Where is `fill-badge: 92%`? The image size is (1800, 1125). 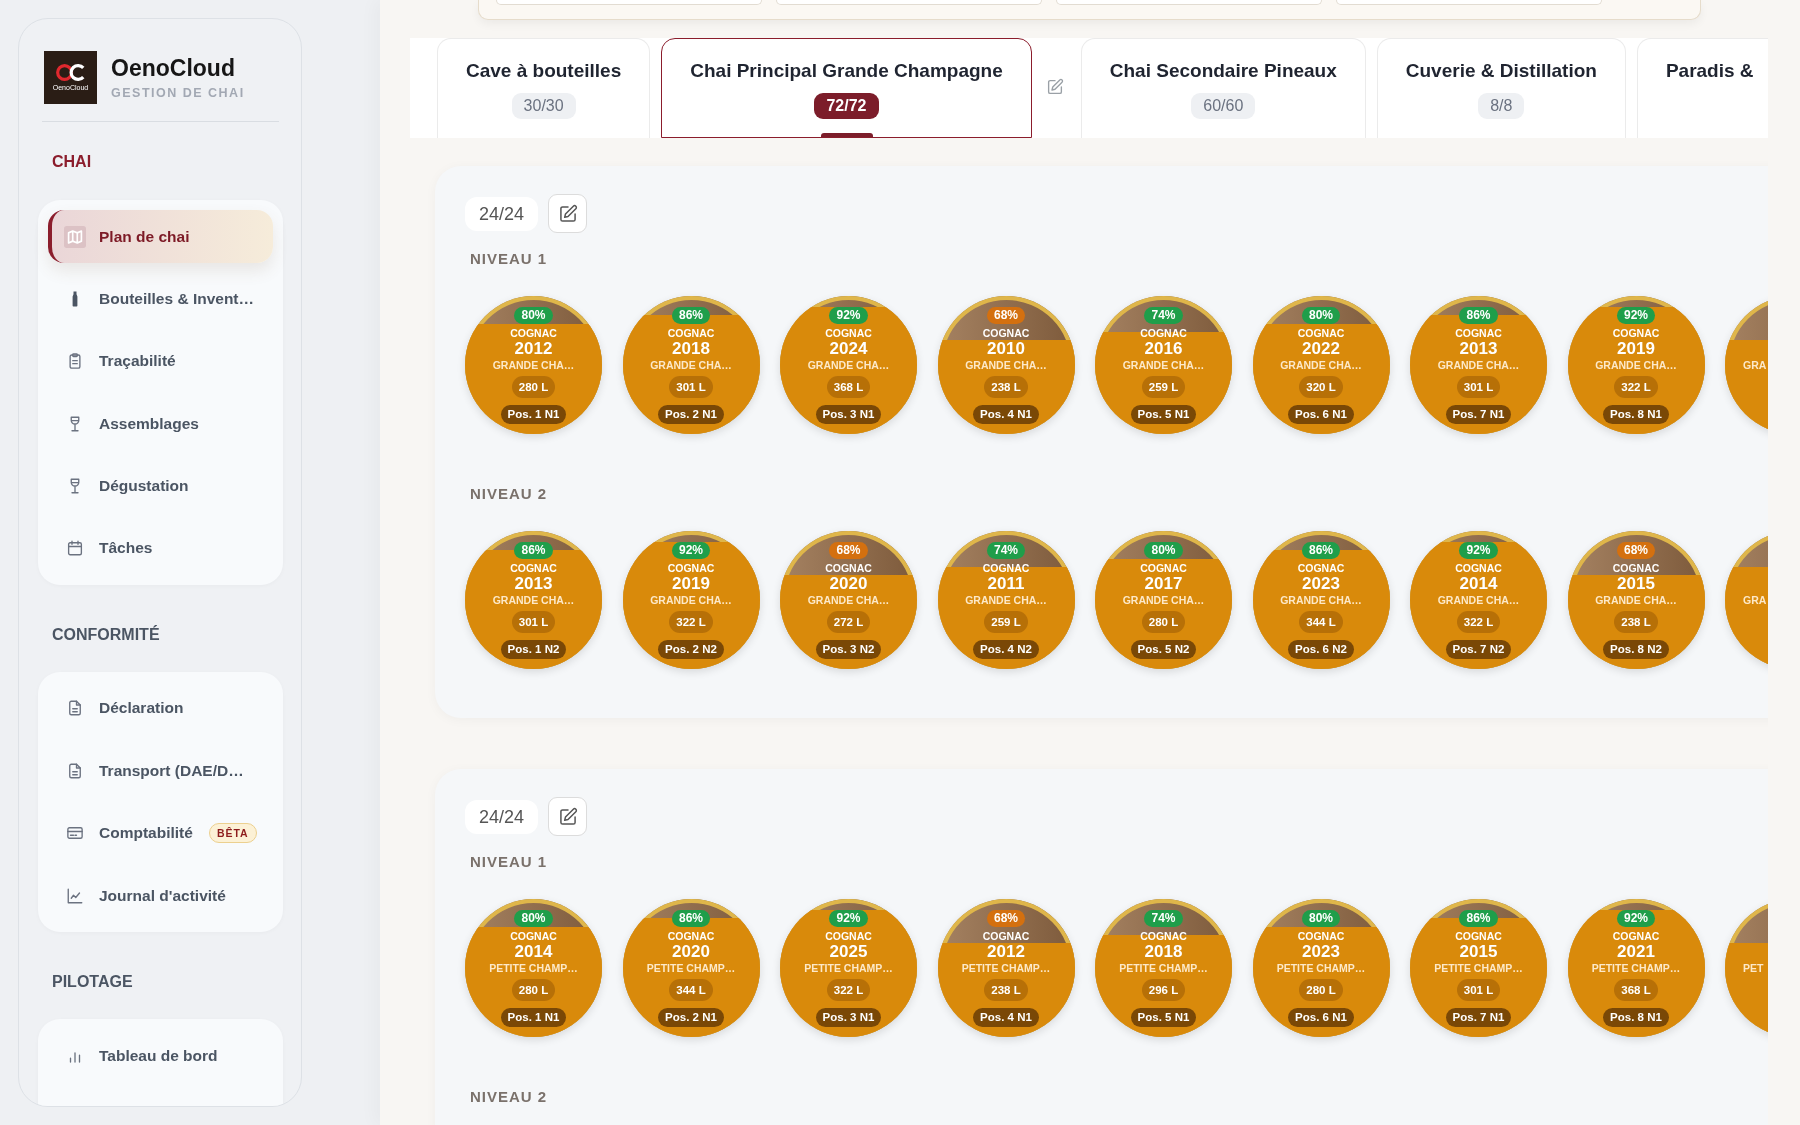 fill-badge: 92% is located at coordinates (848, 315).